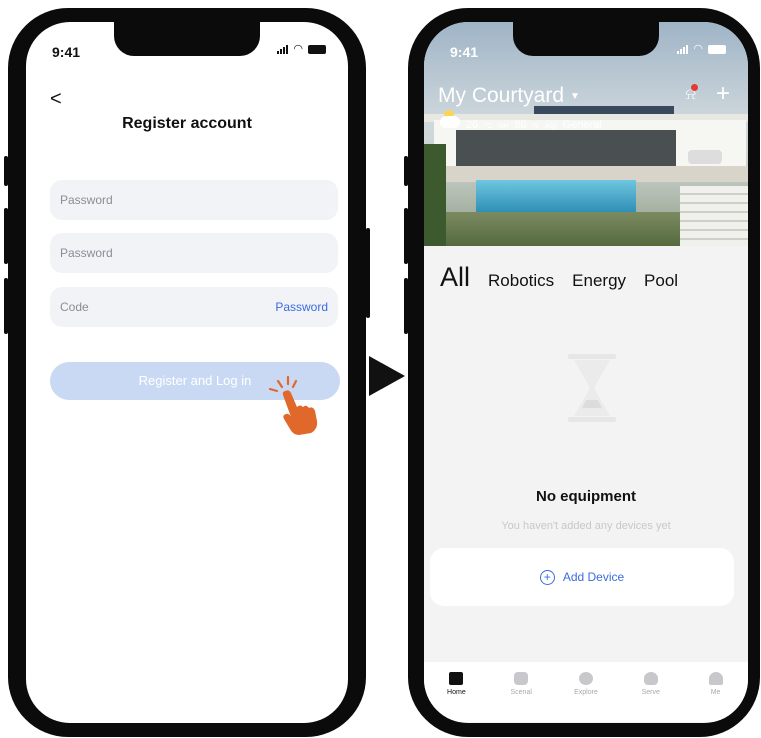 This screenshot has height=738, width=761. I want to click on empty-state-title: No equipment, so click(586, 496).